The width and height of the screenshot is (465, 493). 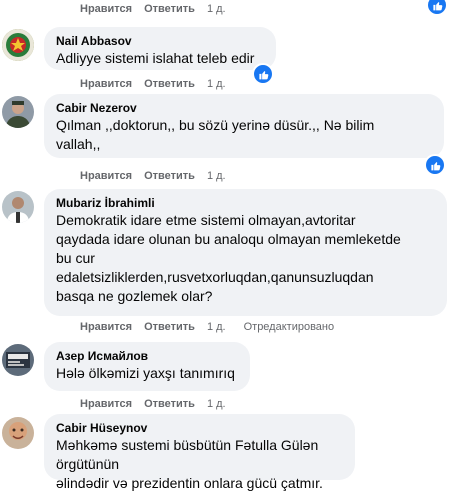 I want to click on comment-author: Cabir Nezerov, so click(x=244, y=108).